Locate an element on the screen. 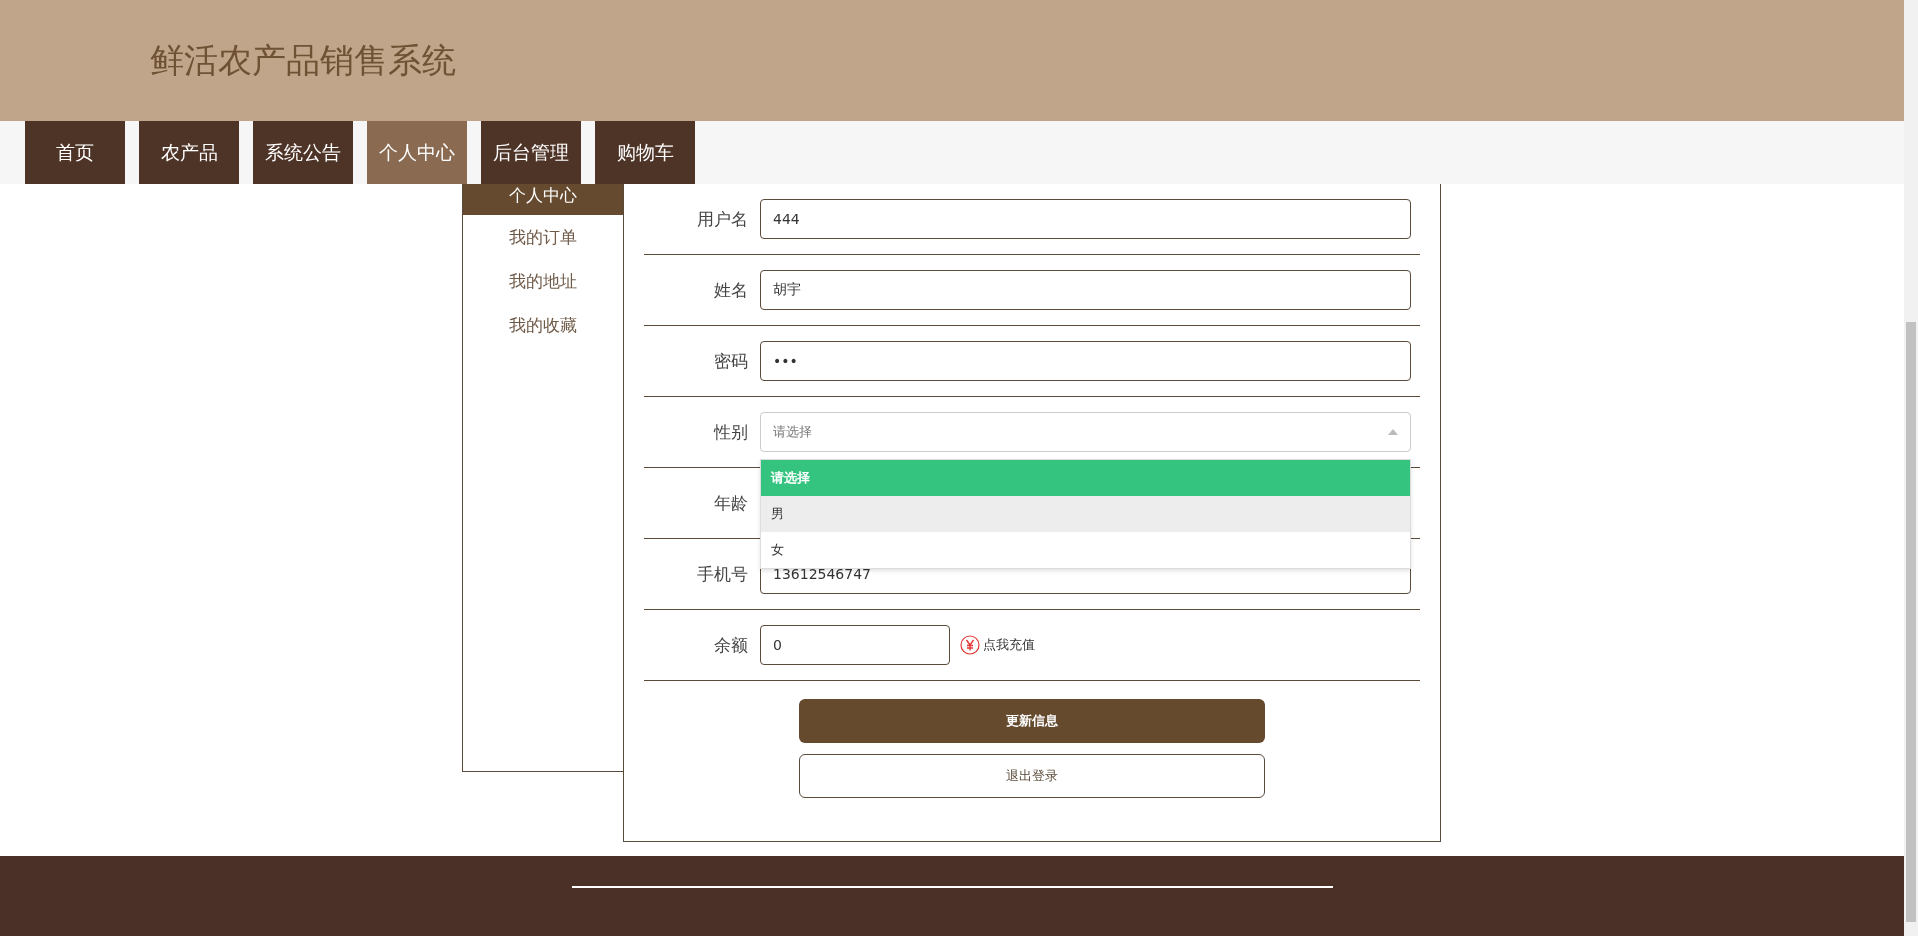 This screenshot has height=936, width=1918. sidebar-item: 我的订单 is located at coordinates (543, 237).